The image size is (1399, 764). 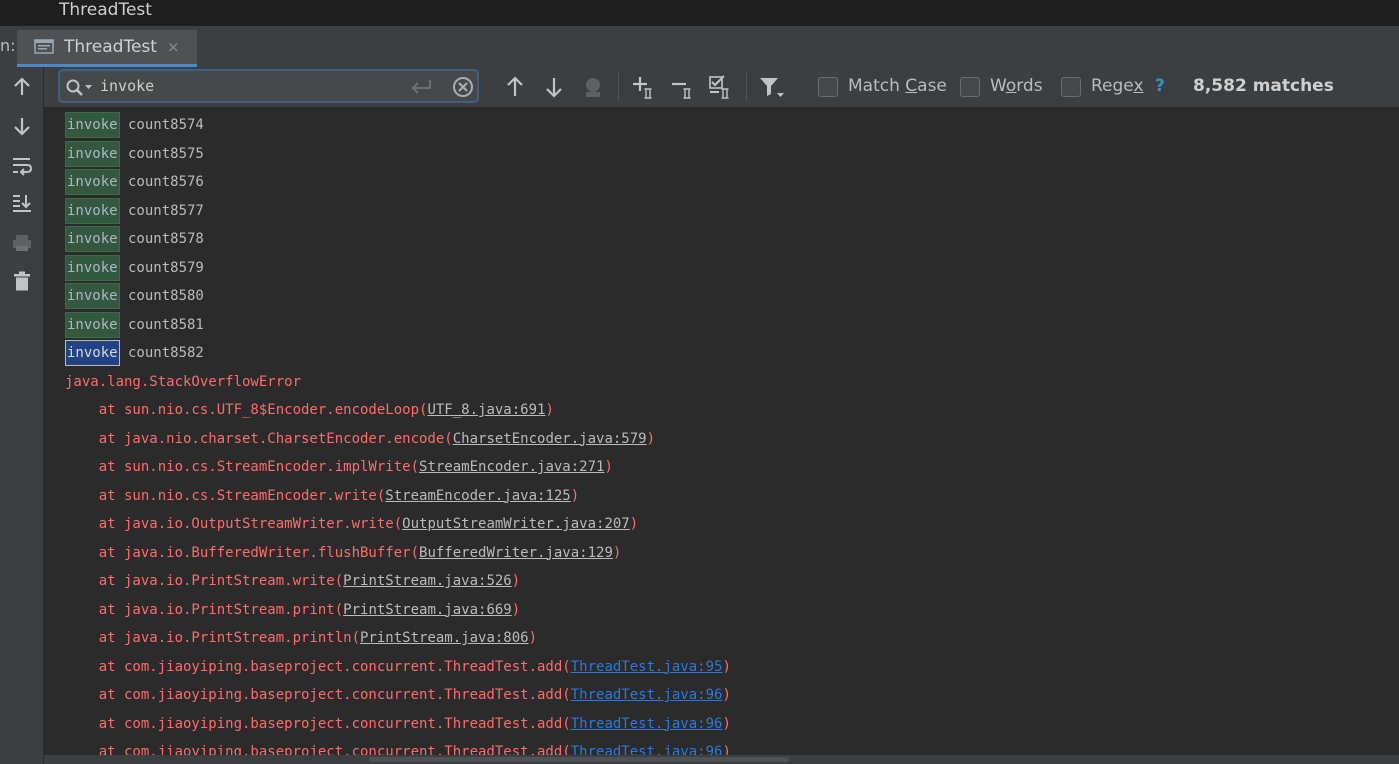 I want to click on source-link: ThreadTest.java:95, so click(x=647, y=667).